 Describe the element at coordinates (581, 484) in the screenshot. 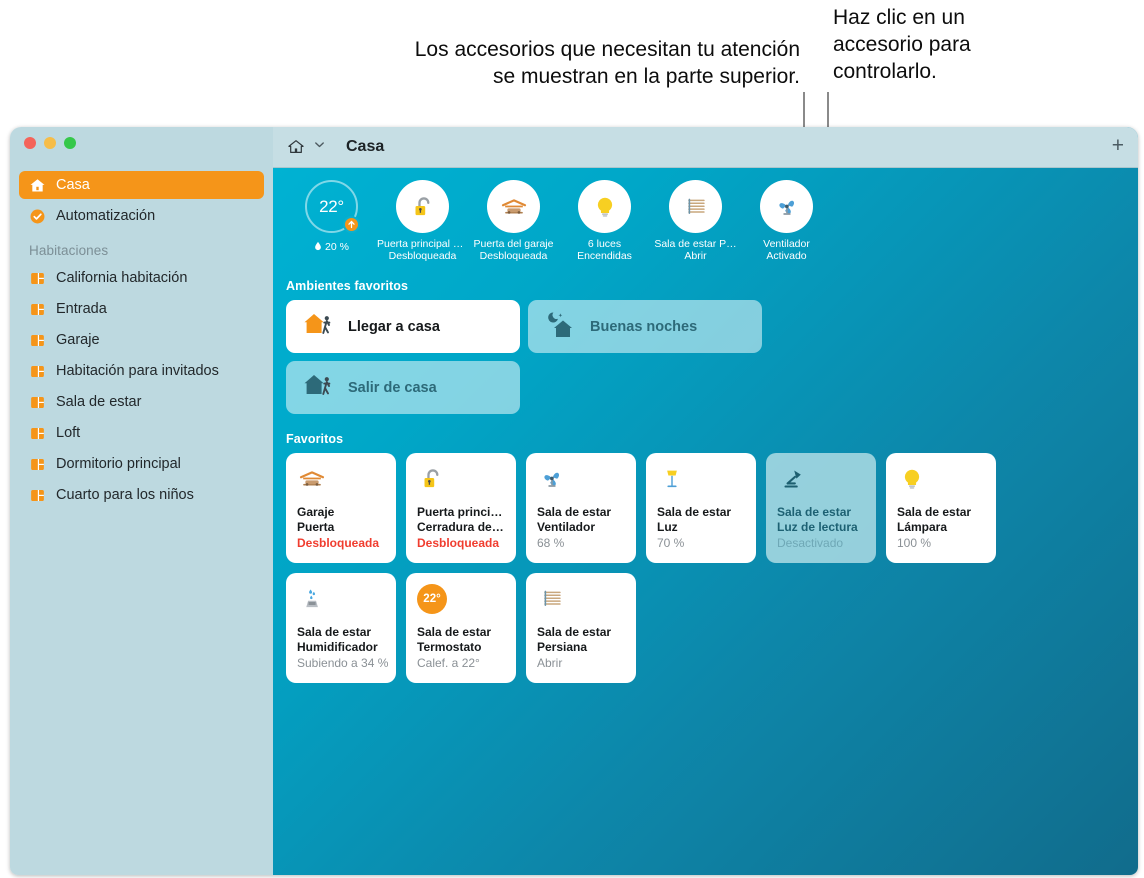

I see `fan-icon` at that location.